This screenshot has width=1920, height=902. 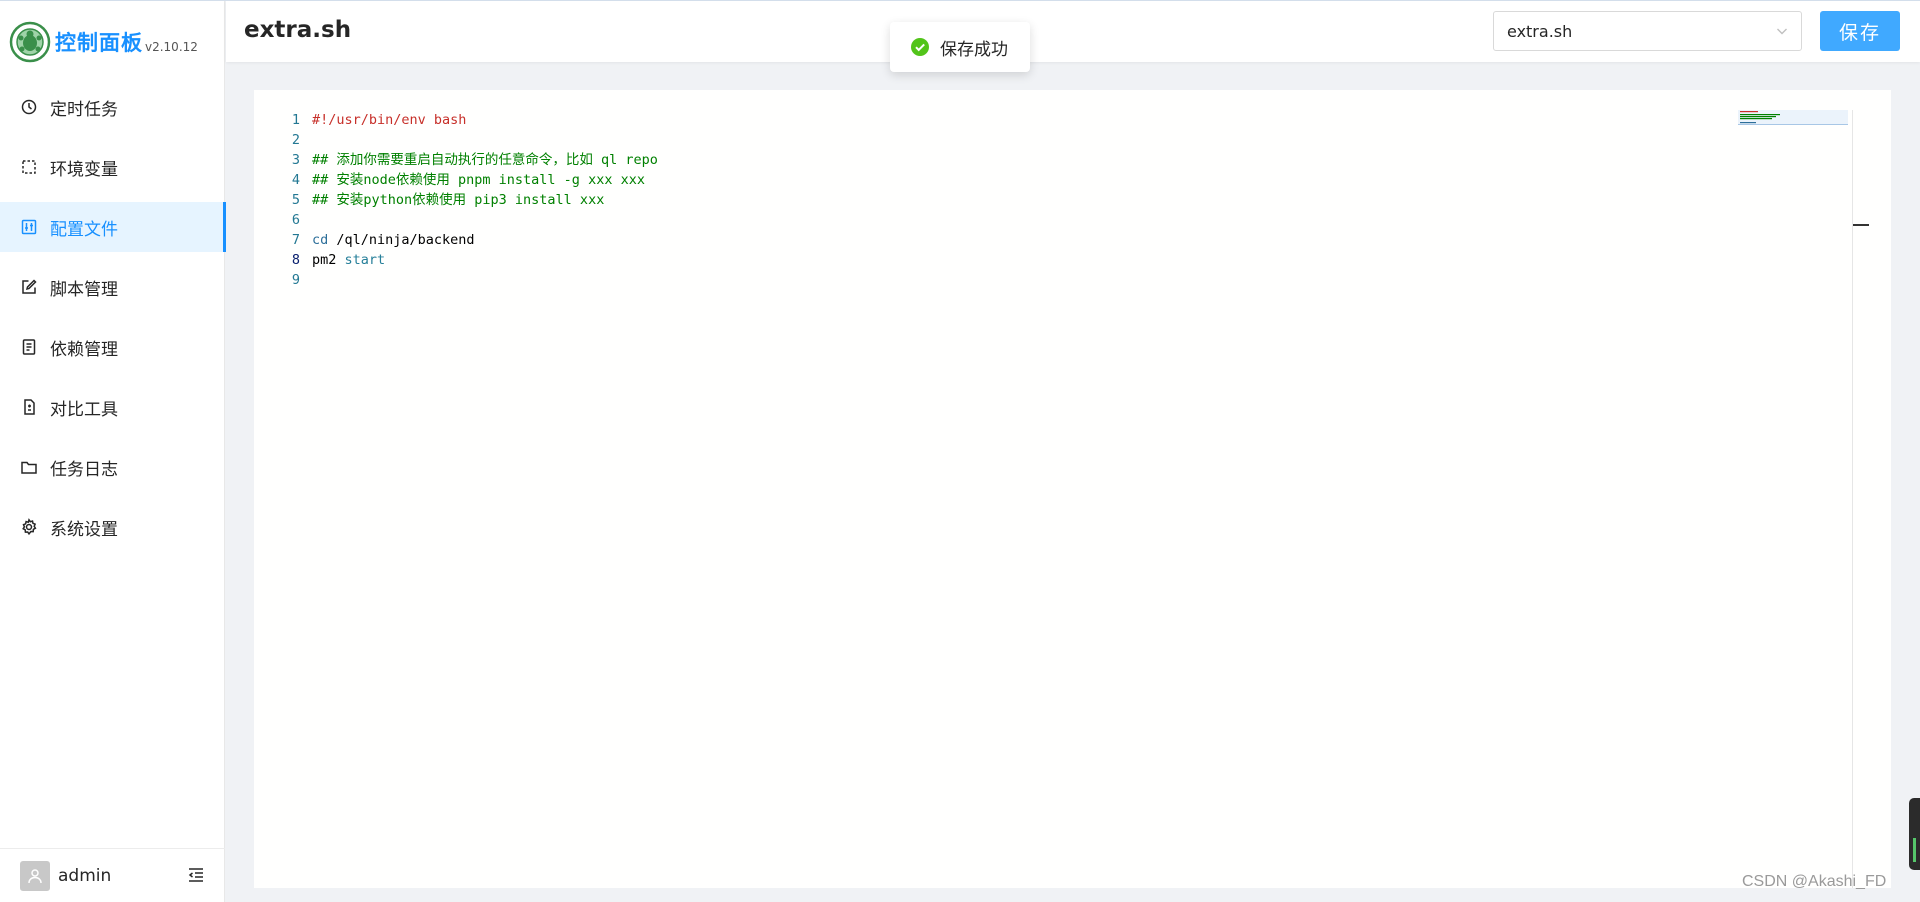 I want to click on sidebar-item-logs: 任务日志, so click(x=112, y=467).